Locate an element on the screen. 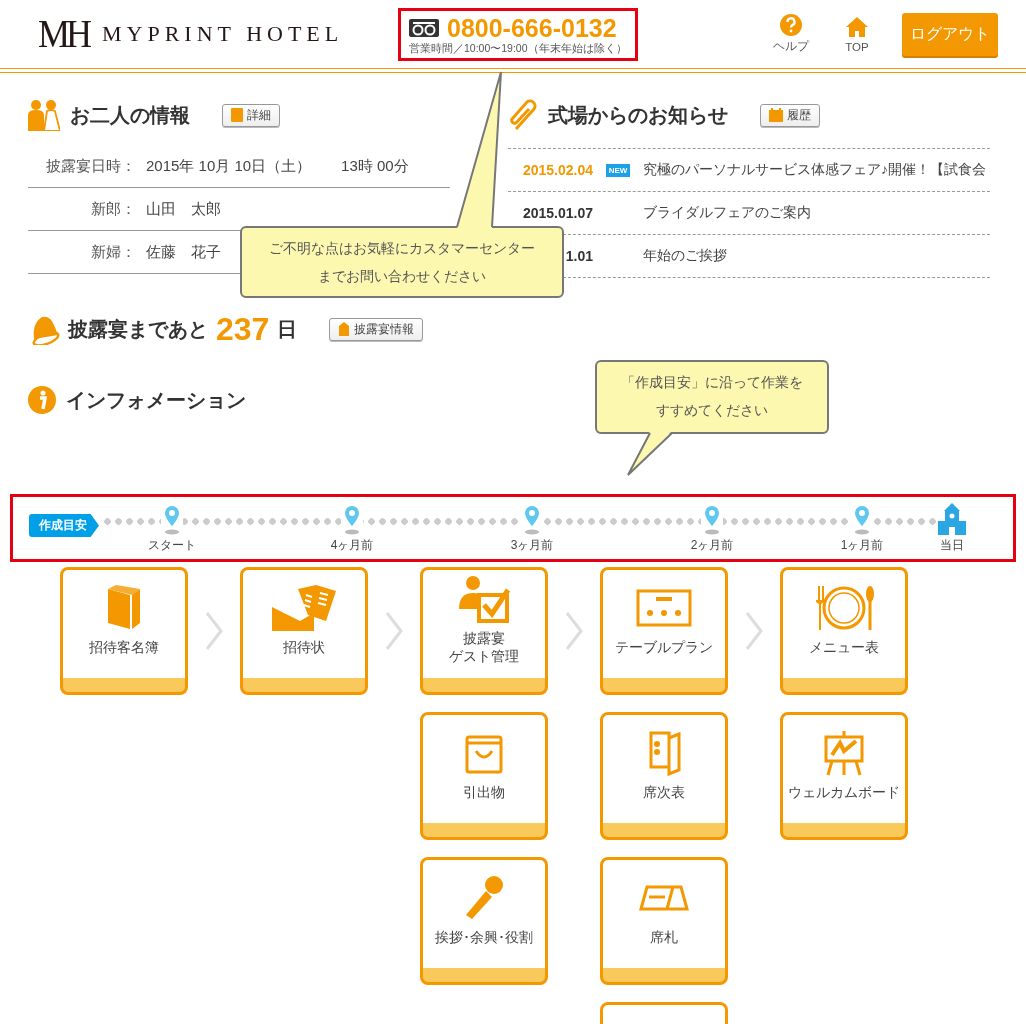 This screenshot has height=1024, width=1026. calendar-icon is located at coordinates (776, 115).